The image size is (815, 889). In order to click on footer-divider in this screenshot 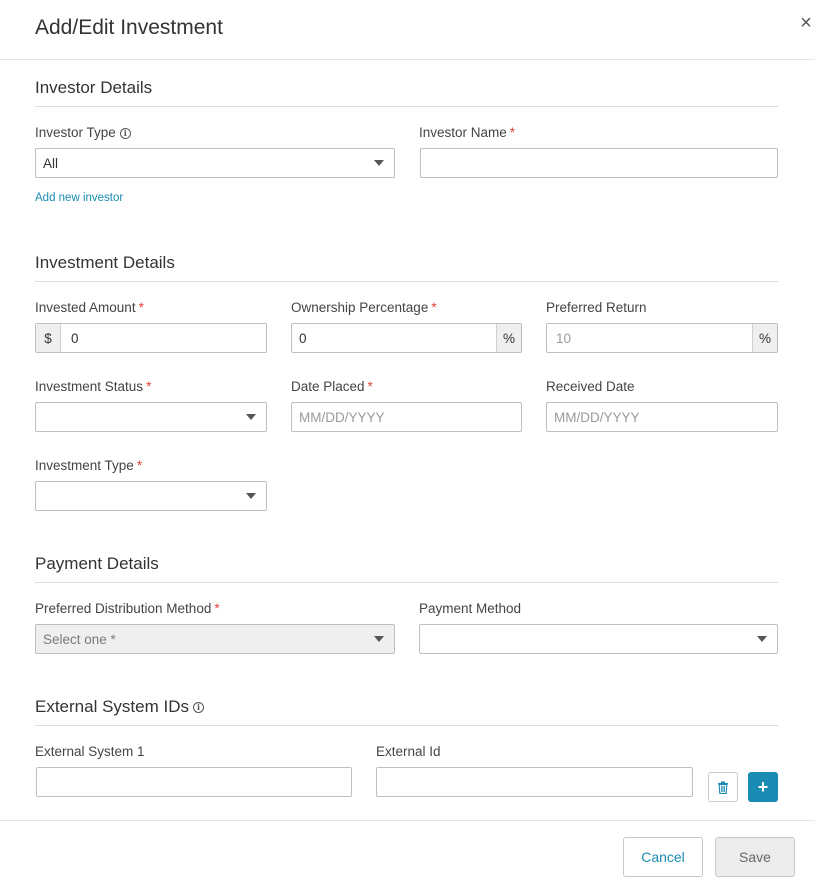, I will do `click(407, 820)`.